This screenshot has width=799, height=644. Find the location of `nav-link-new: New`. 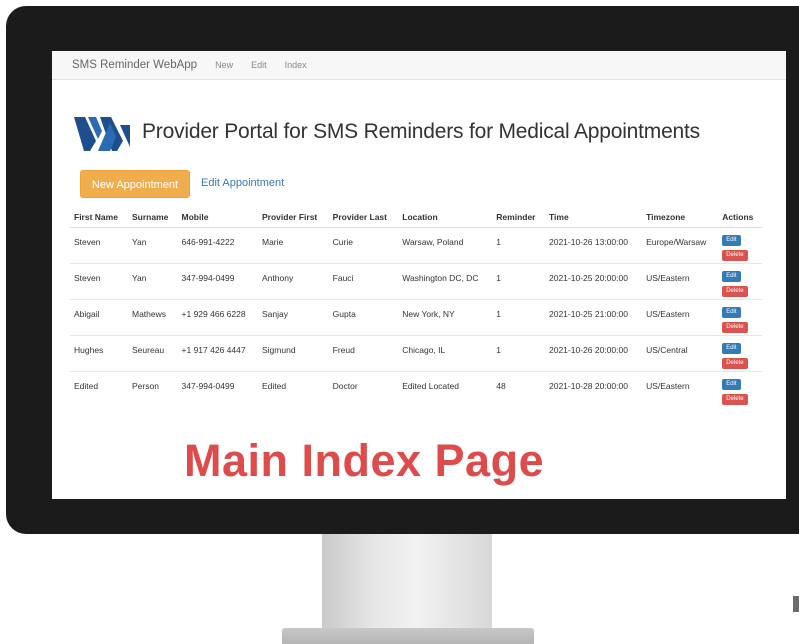

nav-link-new: New is located at coordinates (224, 65).